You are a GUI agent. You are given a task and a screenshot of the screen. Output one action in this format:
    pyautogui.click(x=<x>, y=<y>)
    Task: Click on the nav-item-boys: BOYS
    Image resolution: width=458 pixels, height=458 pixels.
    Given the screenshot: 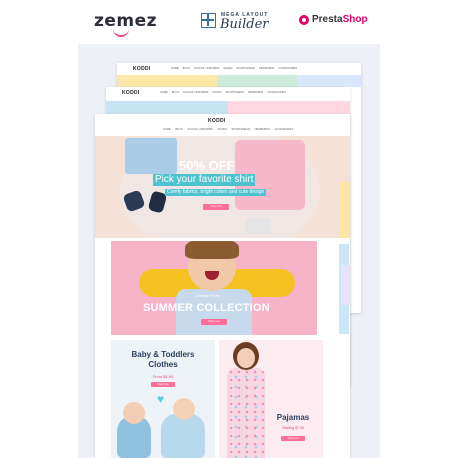 What is the action you would take?
    pyautogui.click(x=179, y=129)
    